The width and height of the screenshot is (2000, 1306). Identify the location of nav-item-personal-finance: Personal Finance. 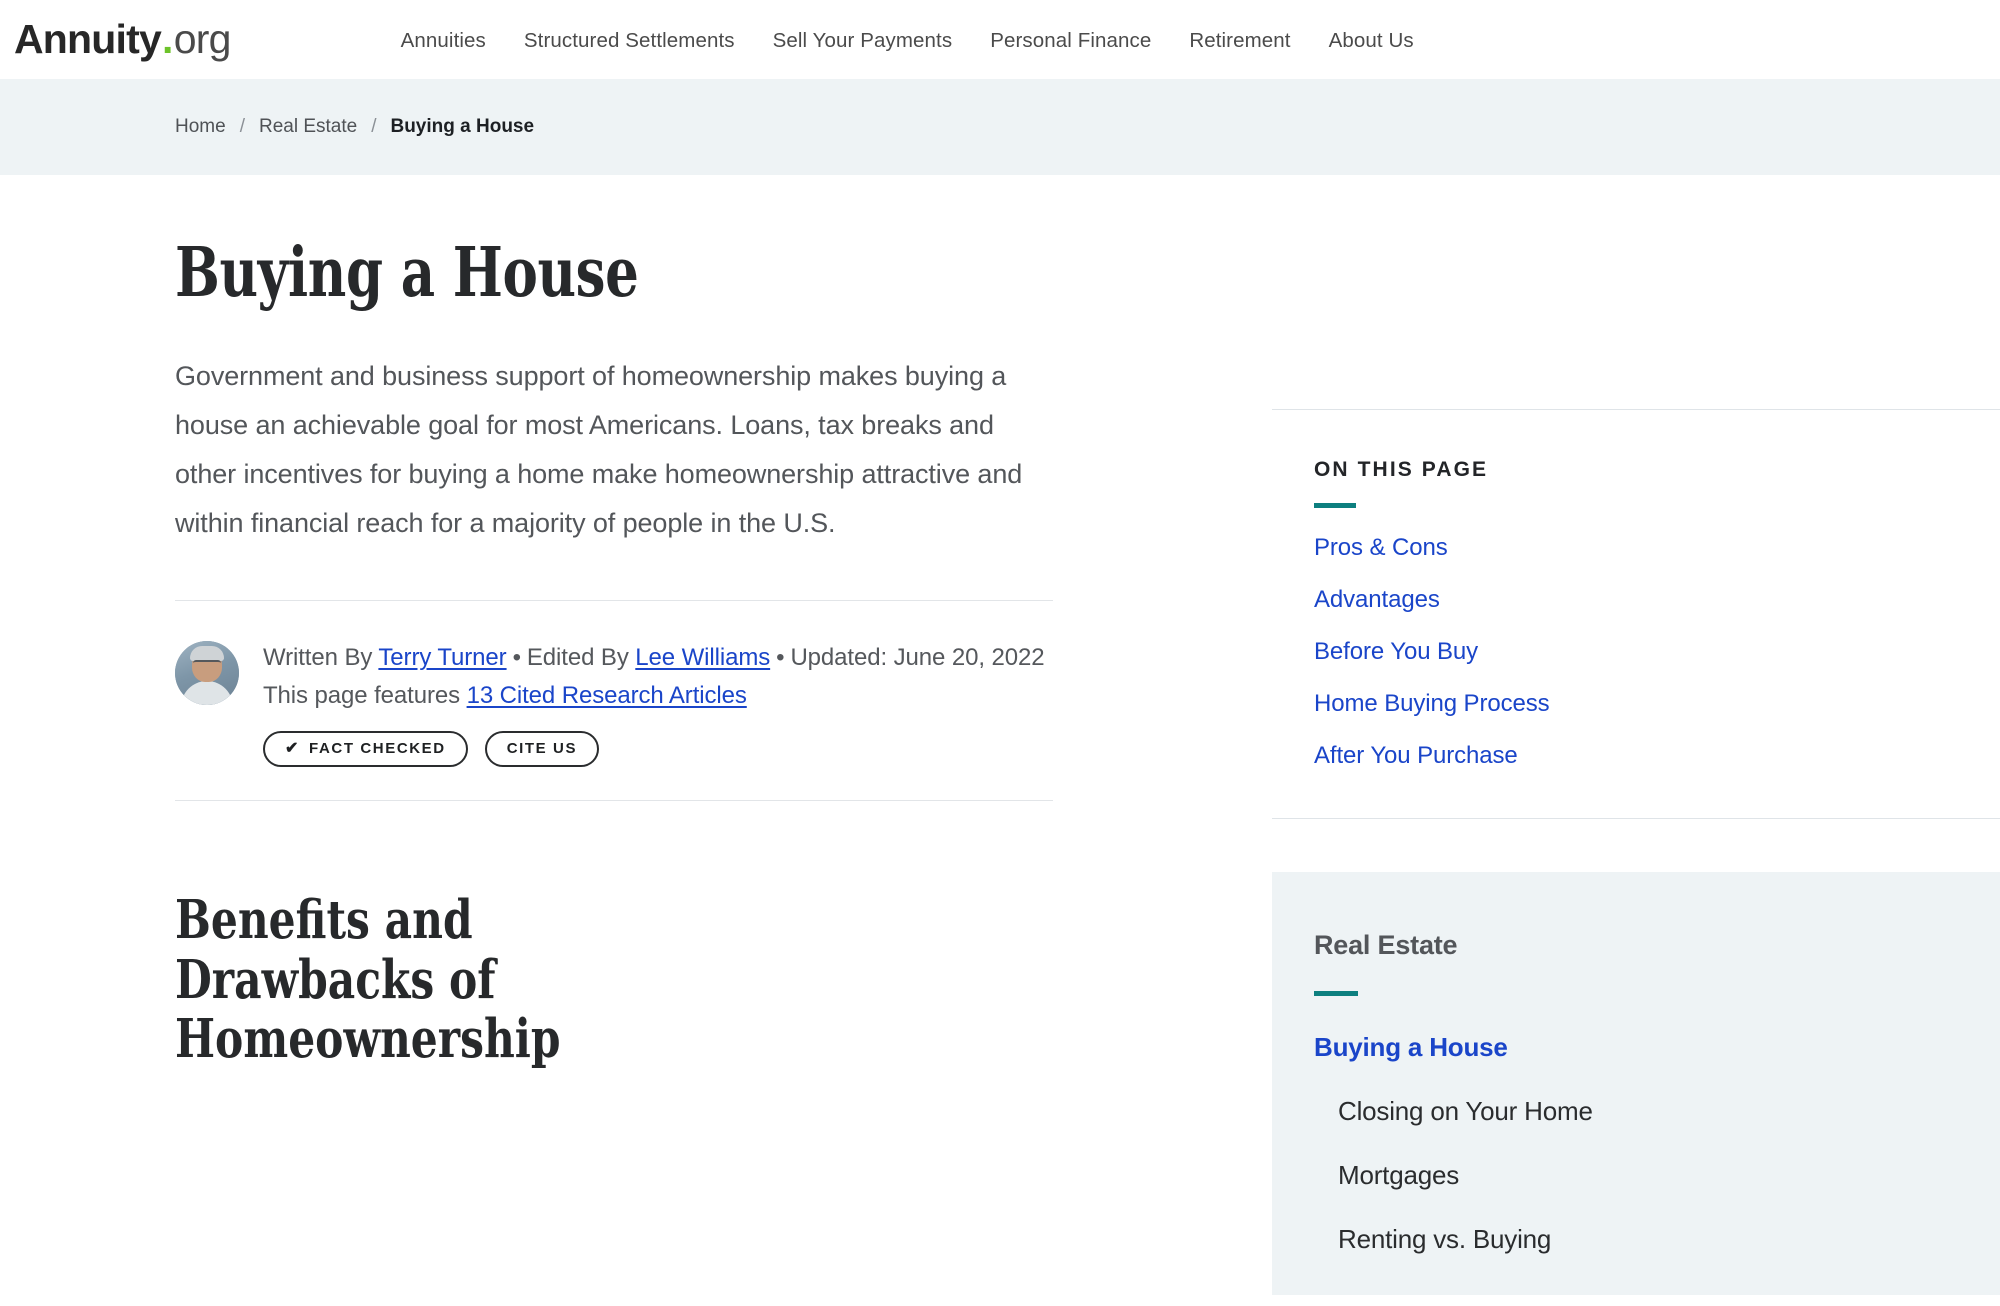
(1070, 41).